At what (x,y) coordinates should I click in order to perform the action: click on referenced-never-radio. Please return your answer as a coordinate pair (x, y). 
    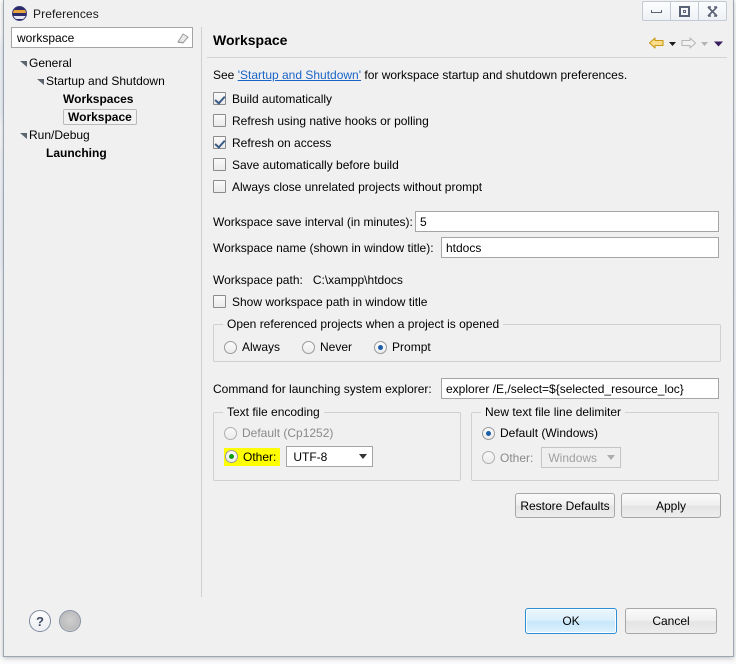
    Looking at the image, I should click on (309, 347).